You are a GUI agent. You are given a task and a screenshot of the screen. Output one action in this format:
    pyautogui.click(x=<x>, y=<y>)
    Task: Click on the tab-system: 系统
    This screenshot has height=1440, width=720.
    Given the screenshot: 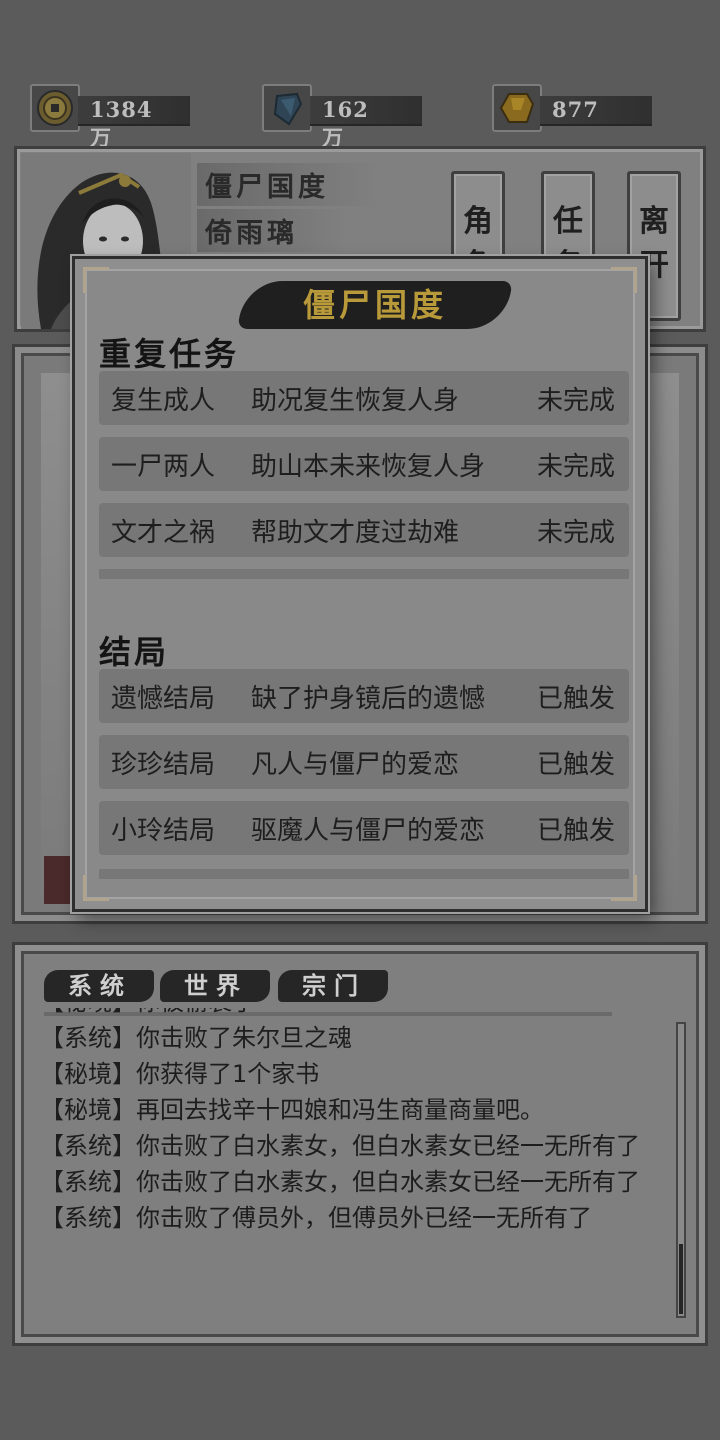 What is the action you would take?
    pyautogui.click(x=99, y=986)
    